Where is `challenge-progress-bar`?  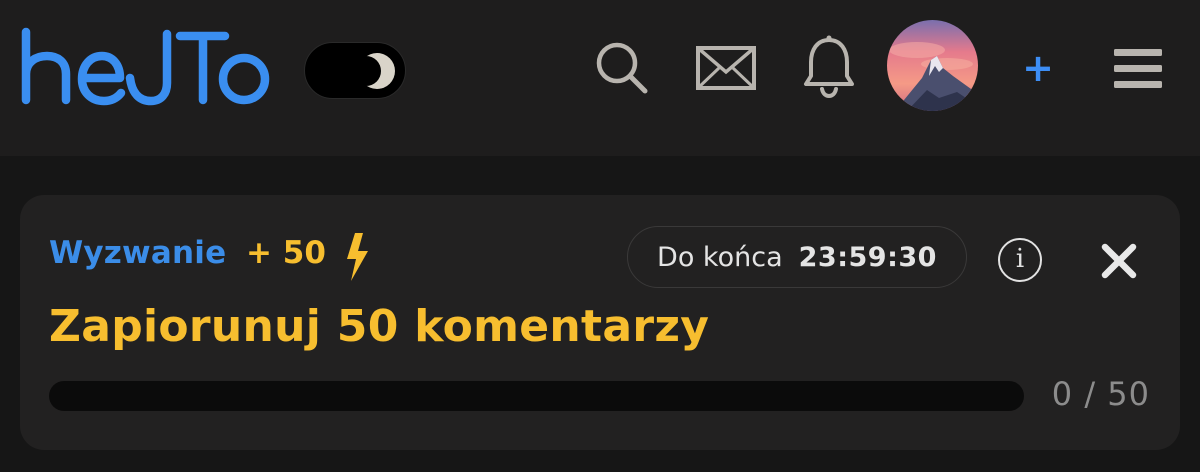
challenge-progress-bar is located at coordinates (536, 396).